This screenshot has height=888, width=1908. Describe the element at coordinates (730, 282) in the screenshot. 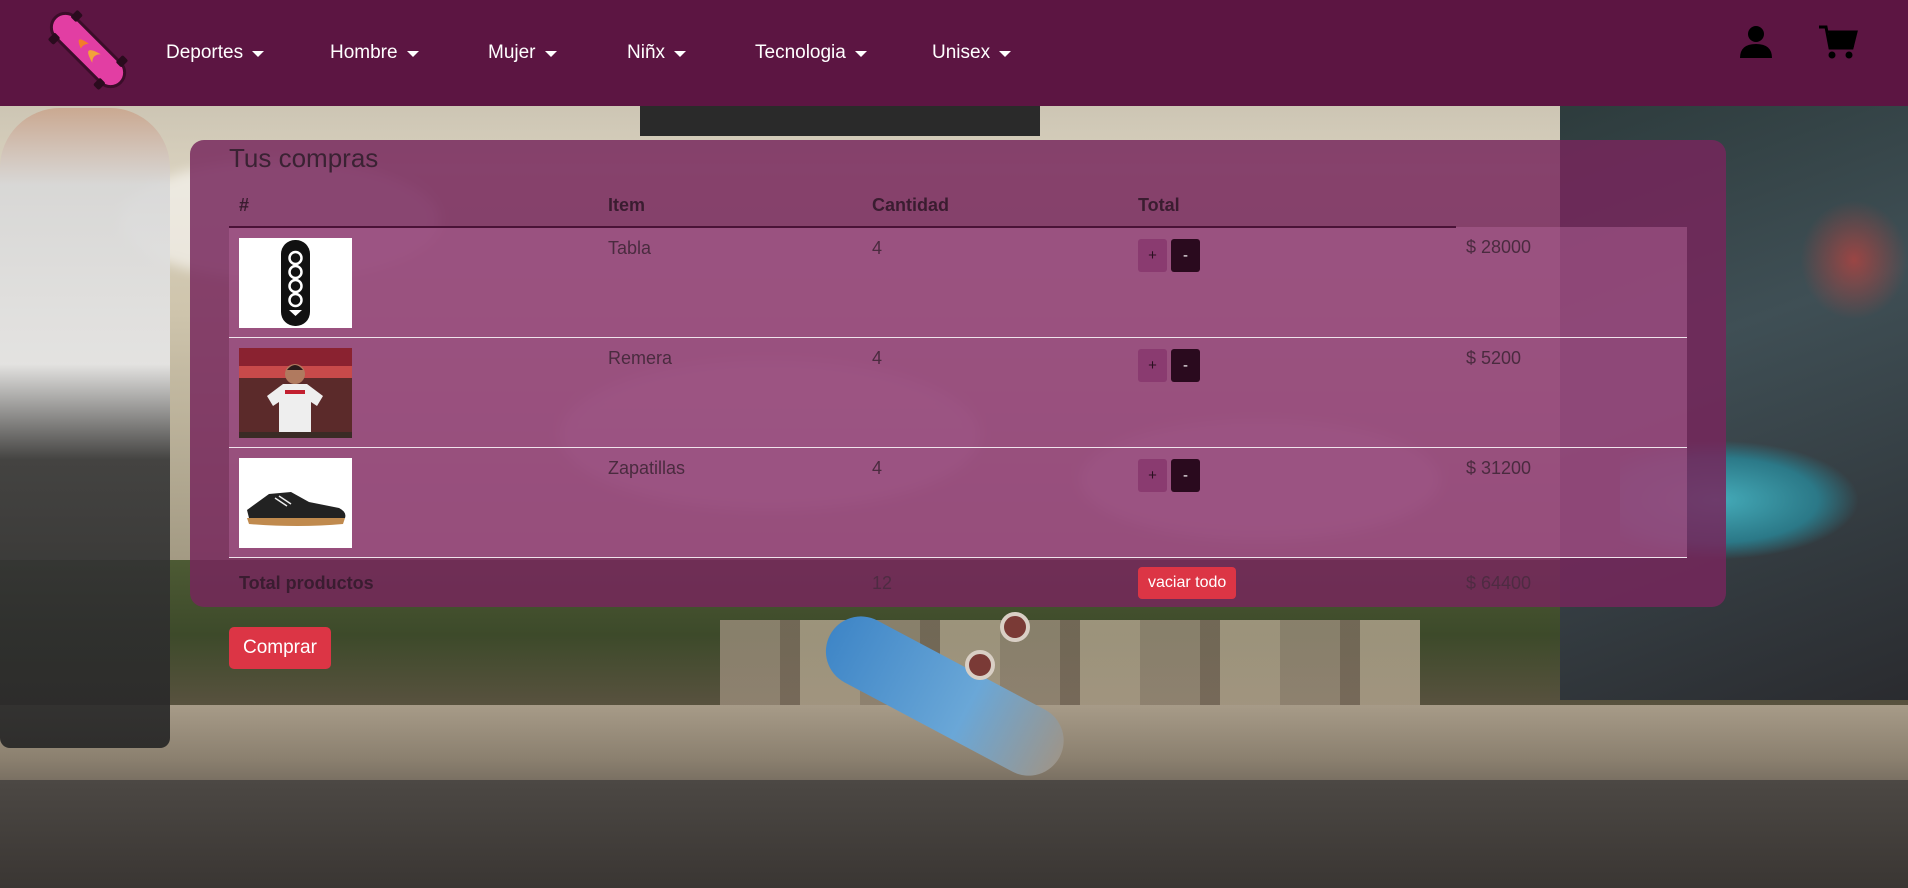

I see `product-name: Tabla` at that location.